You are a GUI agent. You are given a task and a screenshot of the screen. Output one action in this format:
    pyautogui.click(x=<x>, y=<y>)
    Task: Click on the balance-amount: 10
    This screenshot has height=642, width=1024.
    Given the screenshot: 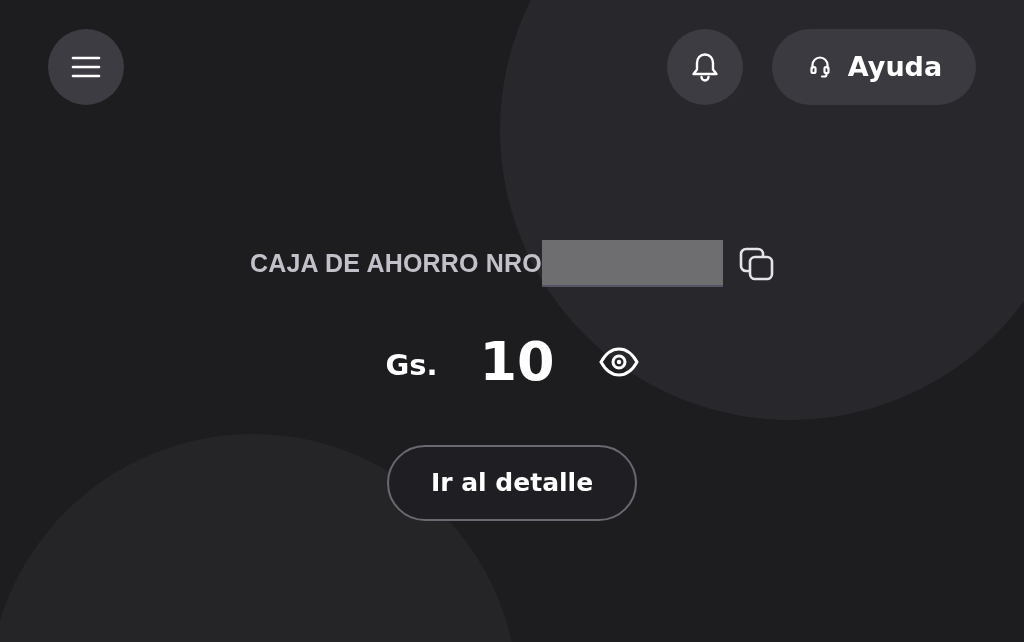 What is the action you would take?
    pyautogui.click(x=517, y=362)
    